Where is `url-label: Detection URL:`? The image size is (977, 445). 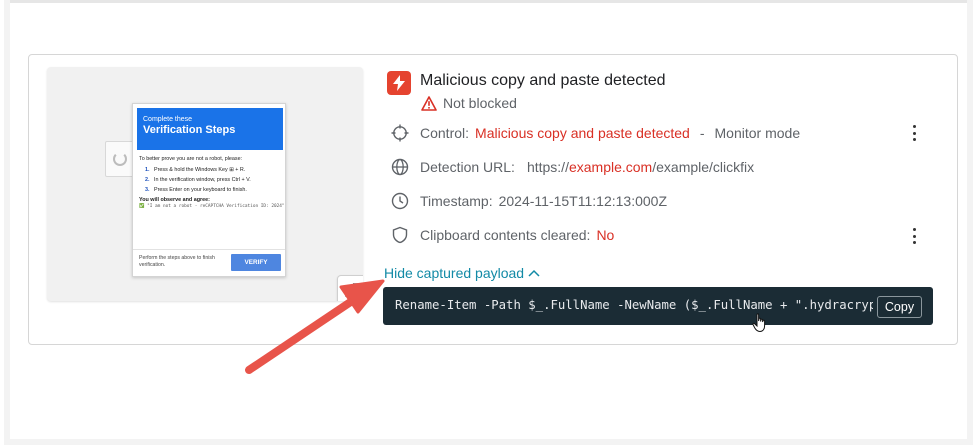
url-label: Detection URL: is located at coordinates (467, 167).